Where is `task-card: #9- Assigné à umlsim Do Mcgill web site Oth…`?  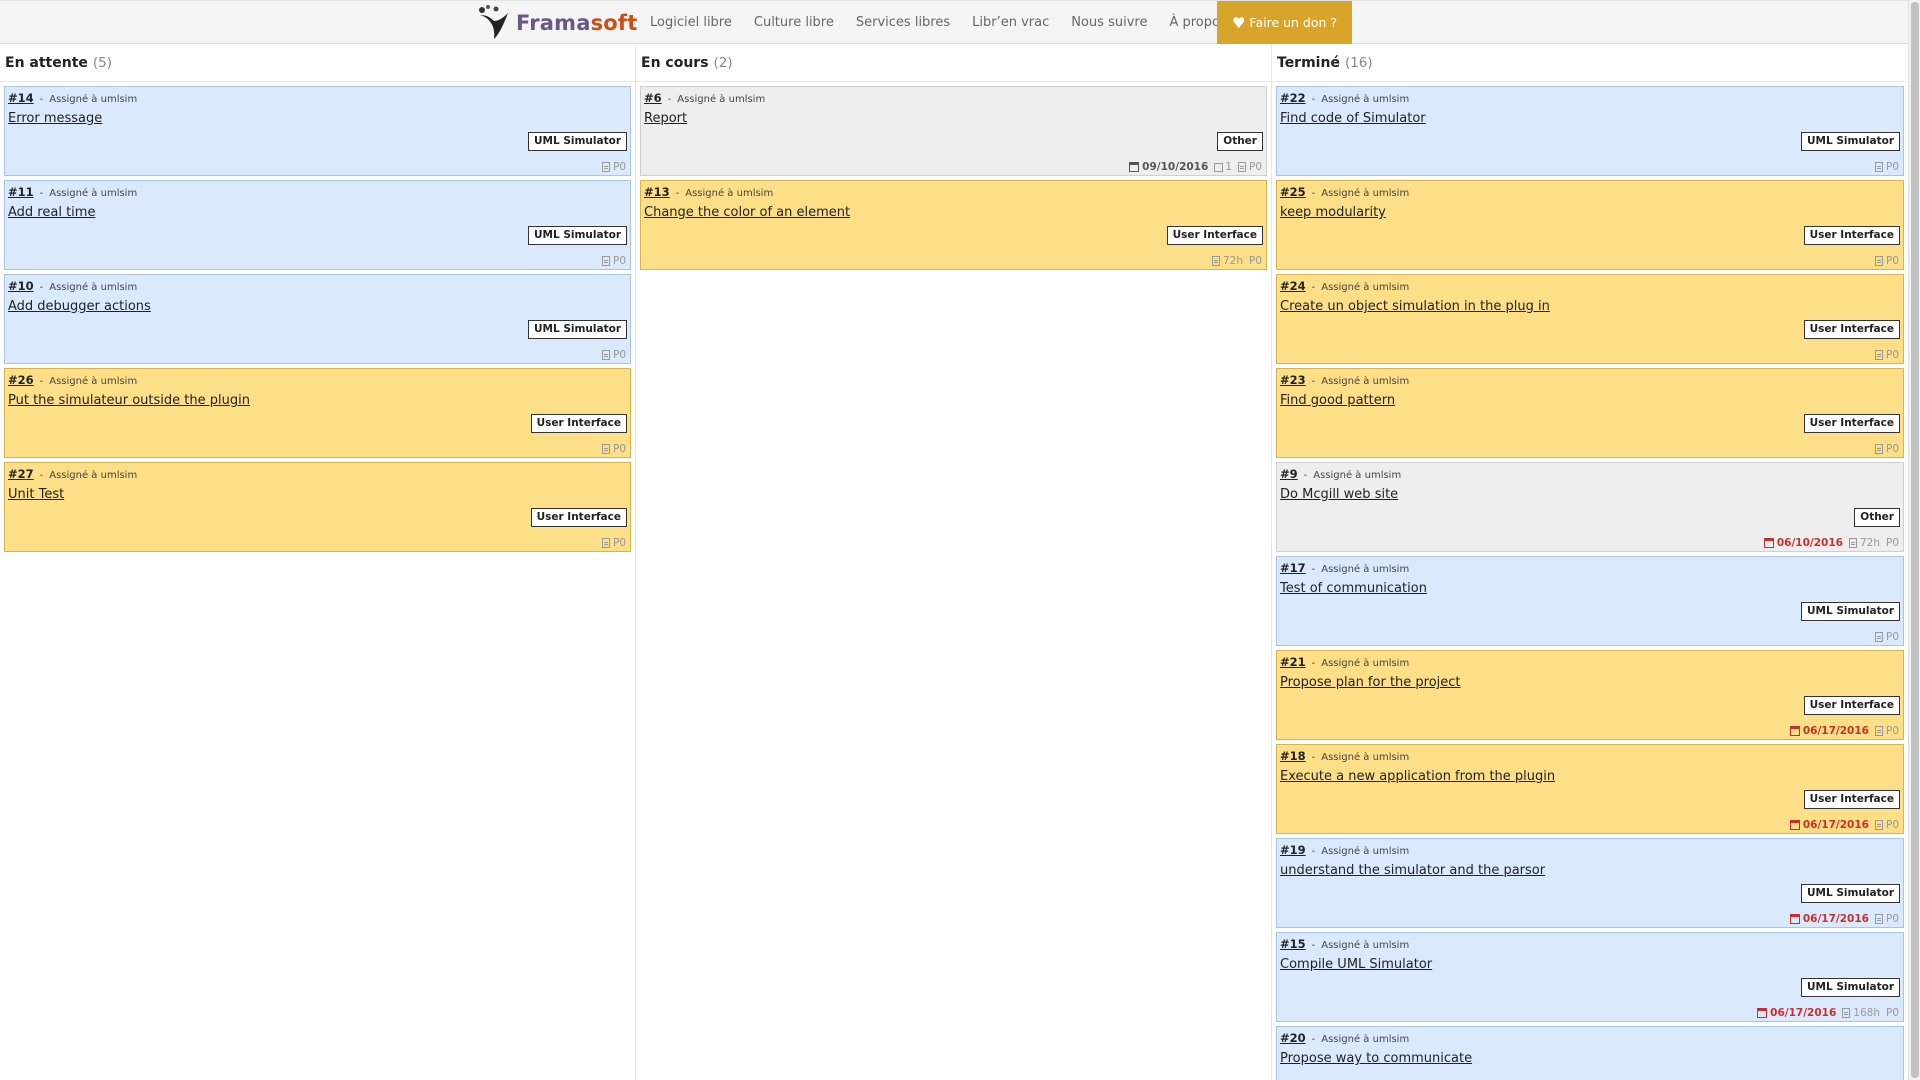
task-card: #9- Assigné à umlsim Do Mcgill web site Oth… is located at coordinates (1590, 507).